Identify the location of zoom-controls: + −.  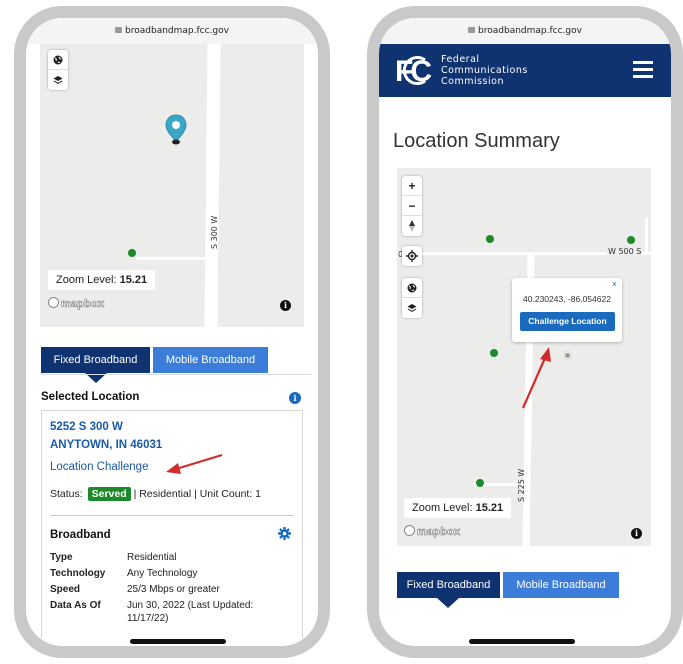
(412, 206).